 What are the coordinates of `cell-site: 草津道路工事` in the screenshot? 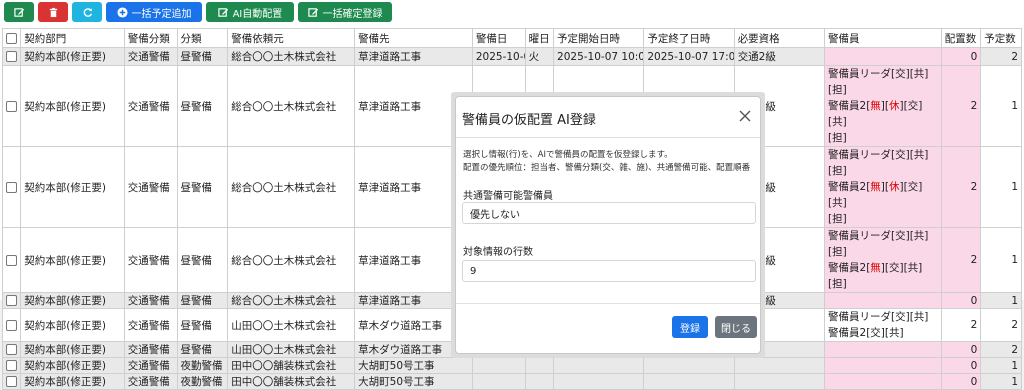 It's located at (413, 56).